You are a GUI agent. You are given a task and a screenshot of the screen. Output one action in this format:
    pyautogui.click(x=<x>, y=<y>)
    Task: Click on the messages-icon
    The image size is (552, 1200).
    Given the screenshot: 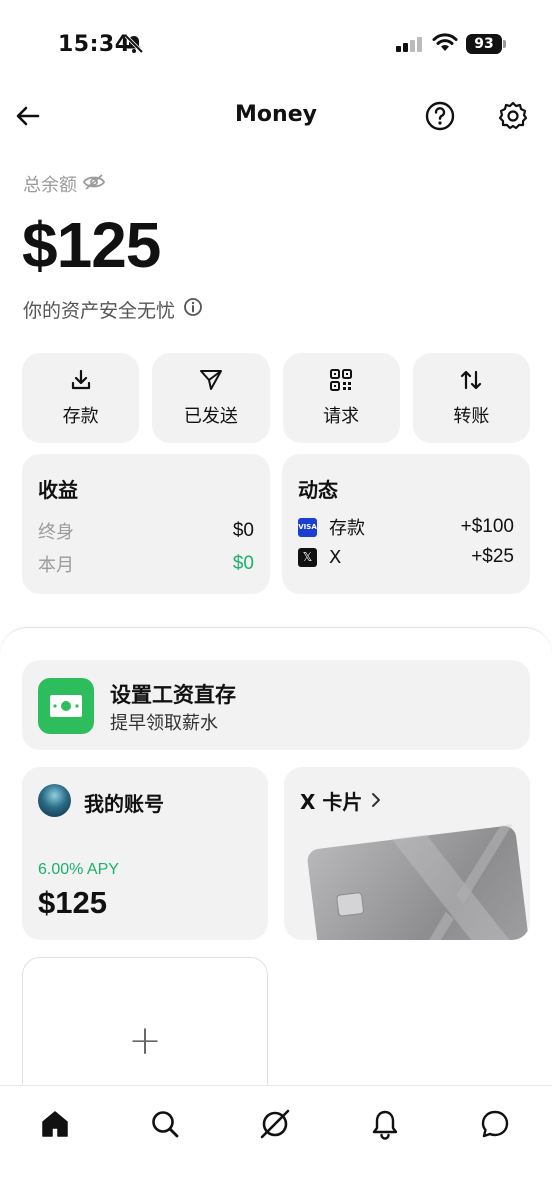 What is the action you would take?
    pyautogui.click(x=495, y=1124)
    